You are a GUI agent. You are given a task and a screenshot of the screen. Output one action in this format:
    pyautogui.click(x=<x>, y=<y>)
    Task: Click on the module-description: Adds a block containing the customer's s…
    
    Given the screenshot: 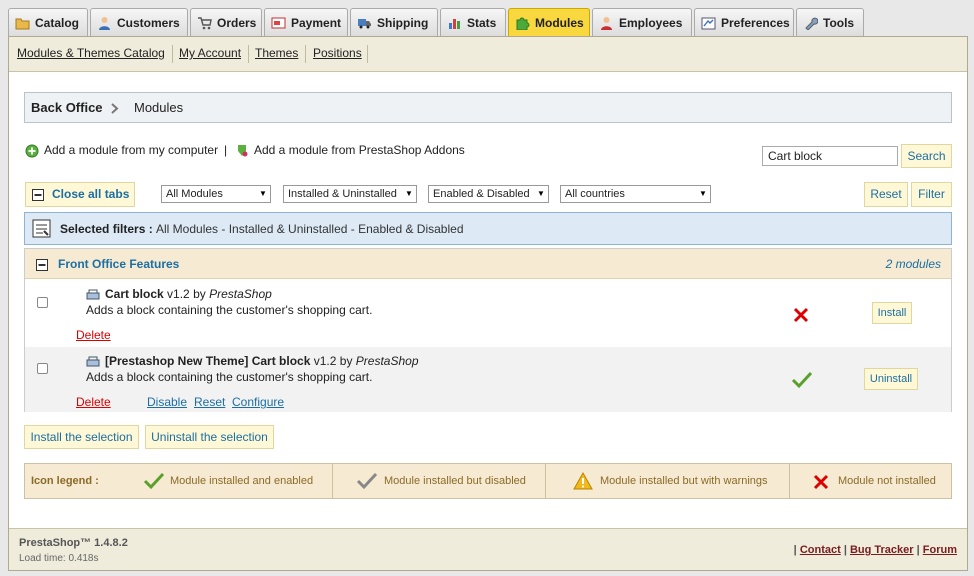 What is the action you would take?
    pyautogui.click(x=229, y=310)
    